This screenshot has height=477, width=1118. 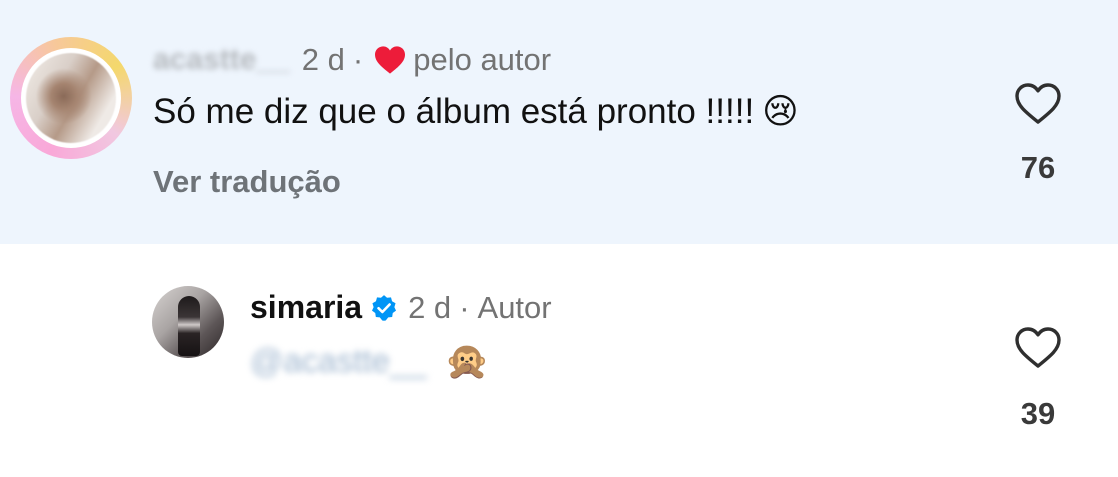 I want to click on username-blurred: acastte__, so click(x=221, y=60).